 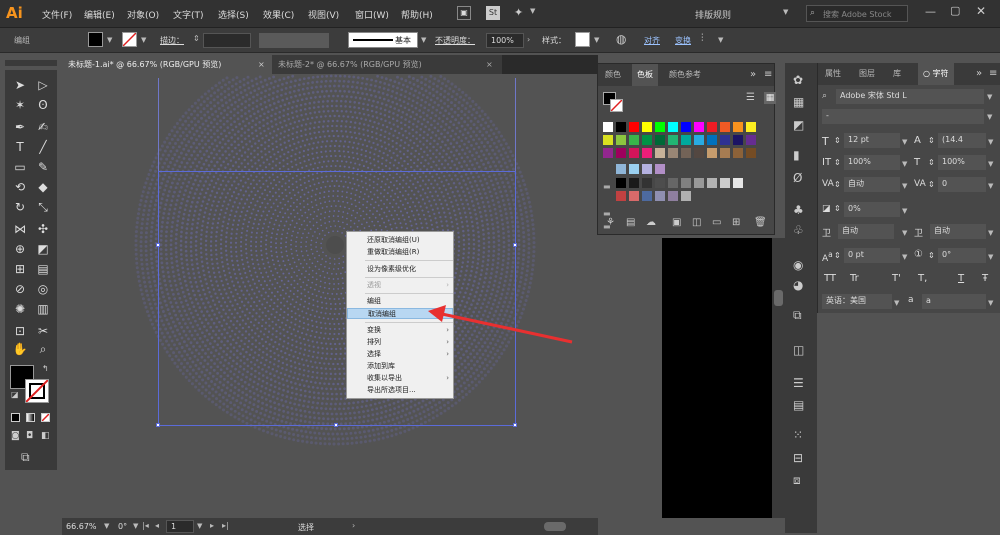 What do you see at coordinates (958, 231) in the screenshot?
I see `aki-right-field: 自动` at bounding box center [958, 231].